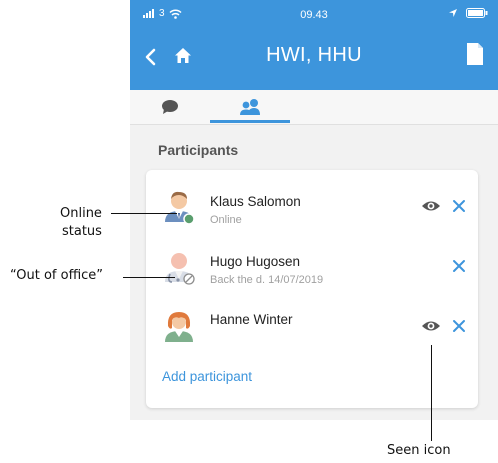  I want to click on participants-heading: Participants, so click(198, 150).